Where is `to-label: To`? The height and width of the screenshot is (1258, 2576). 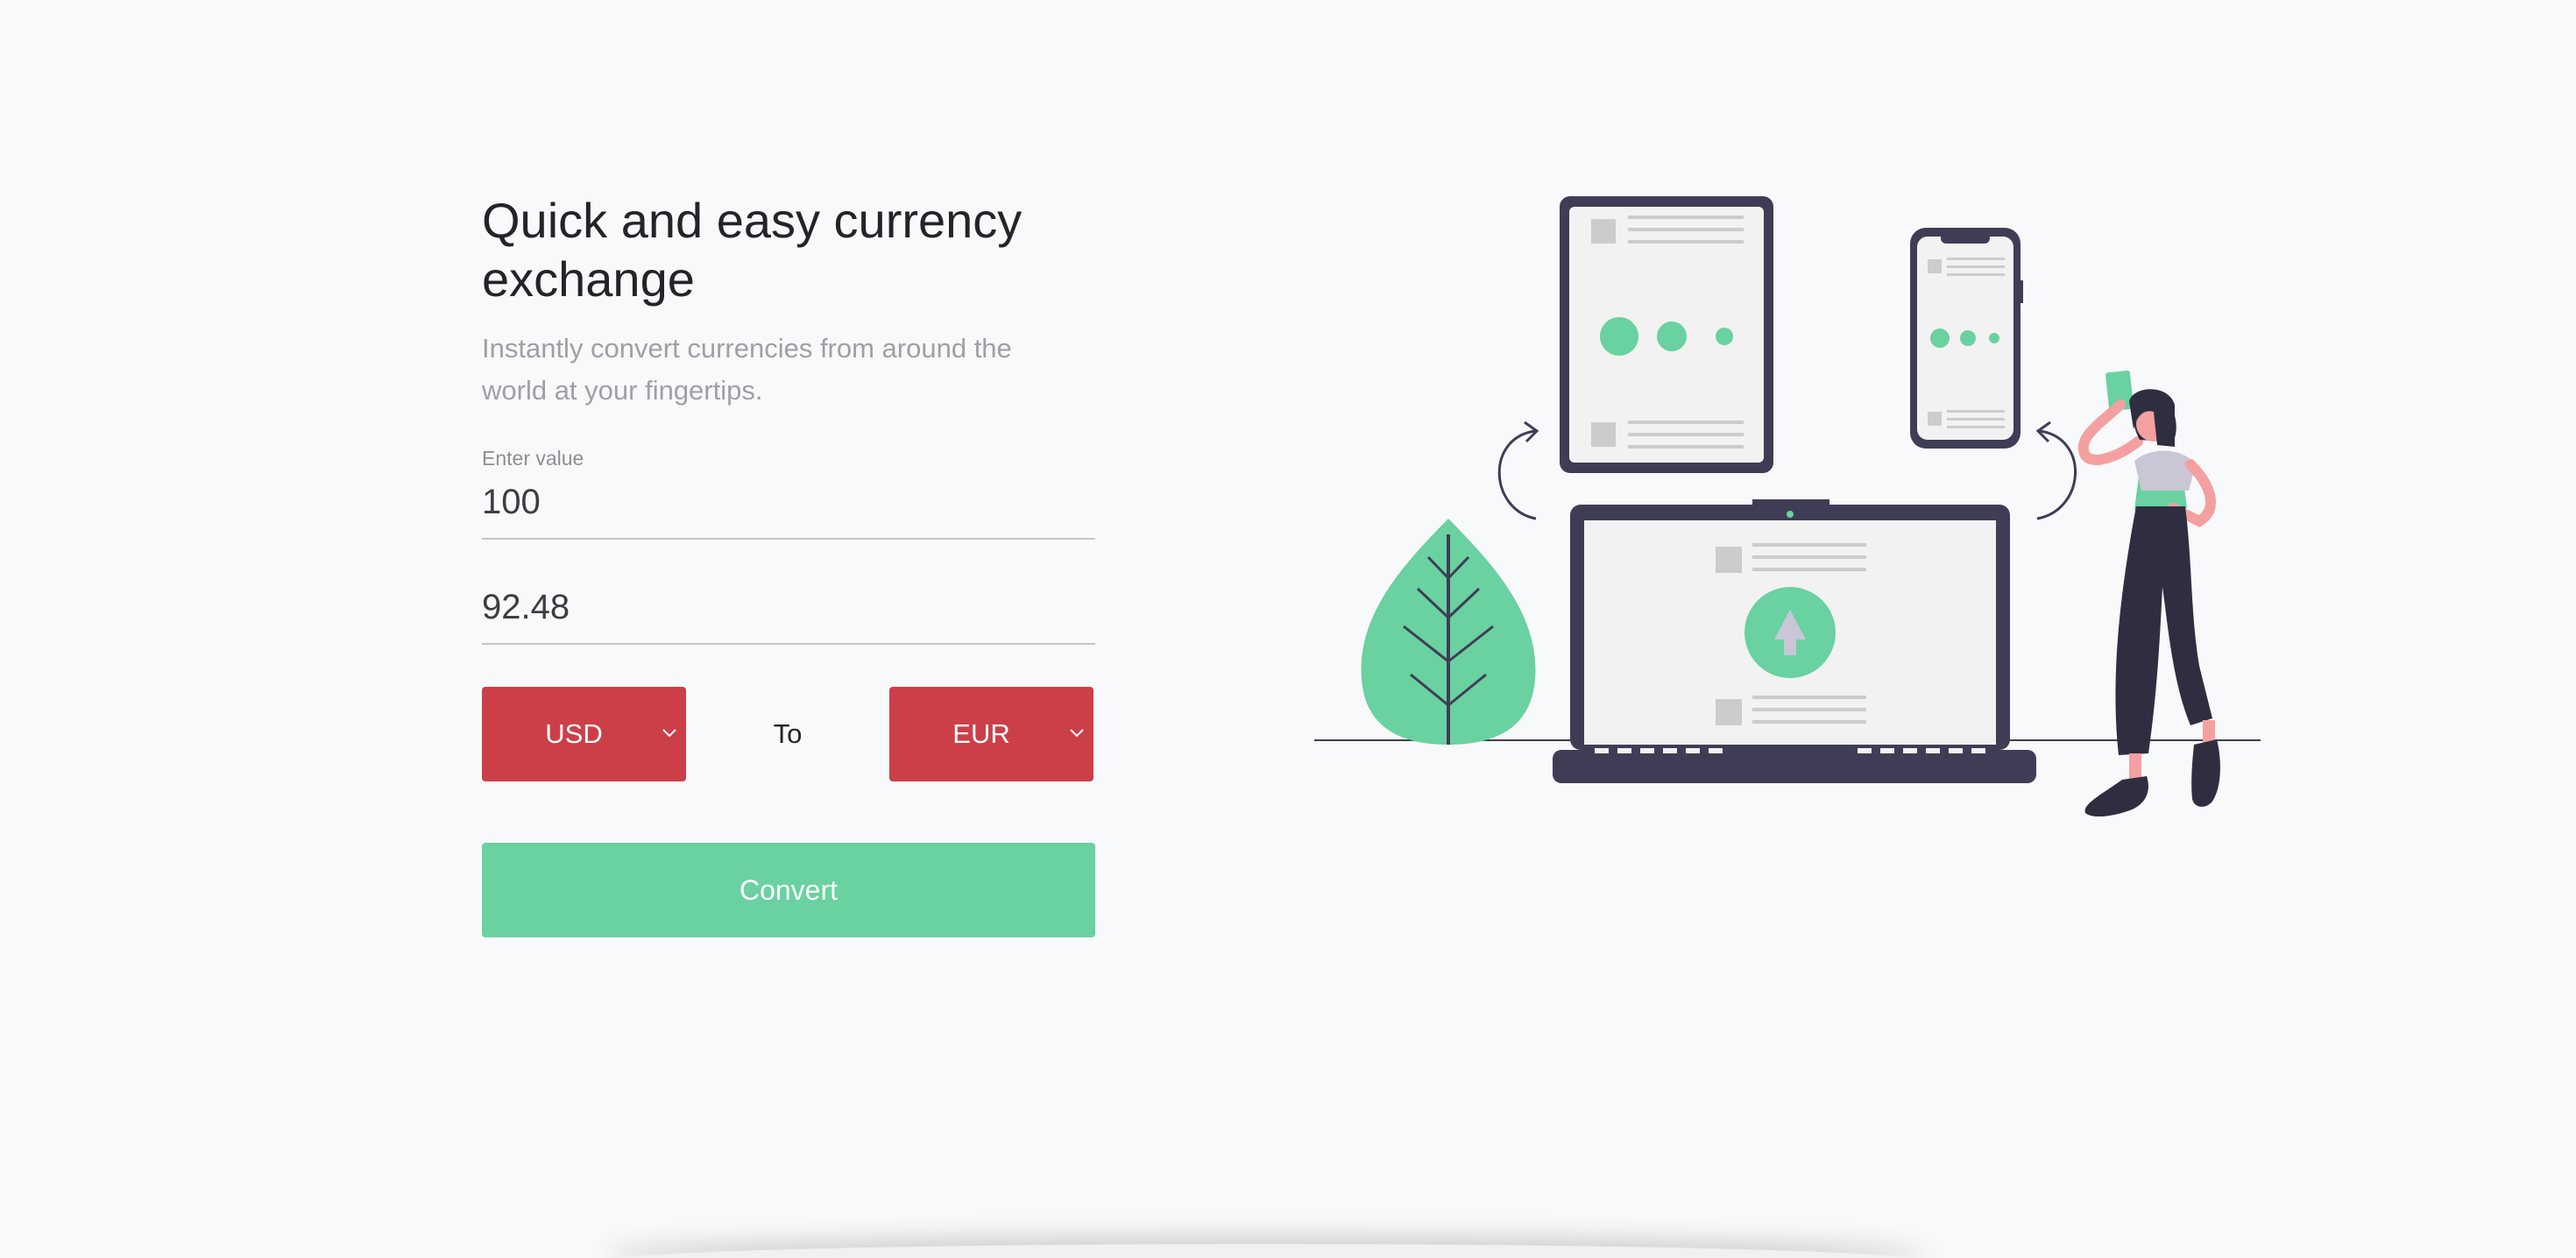 to-label: To is located at coordinates (788, 733).